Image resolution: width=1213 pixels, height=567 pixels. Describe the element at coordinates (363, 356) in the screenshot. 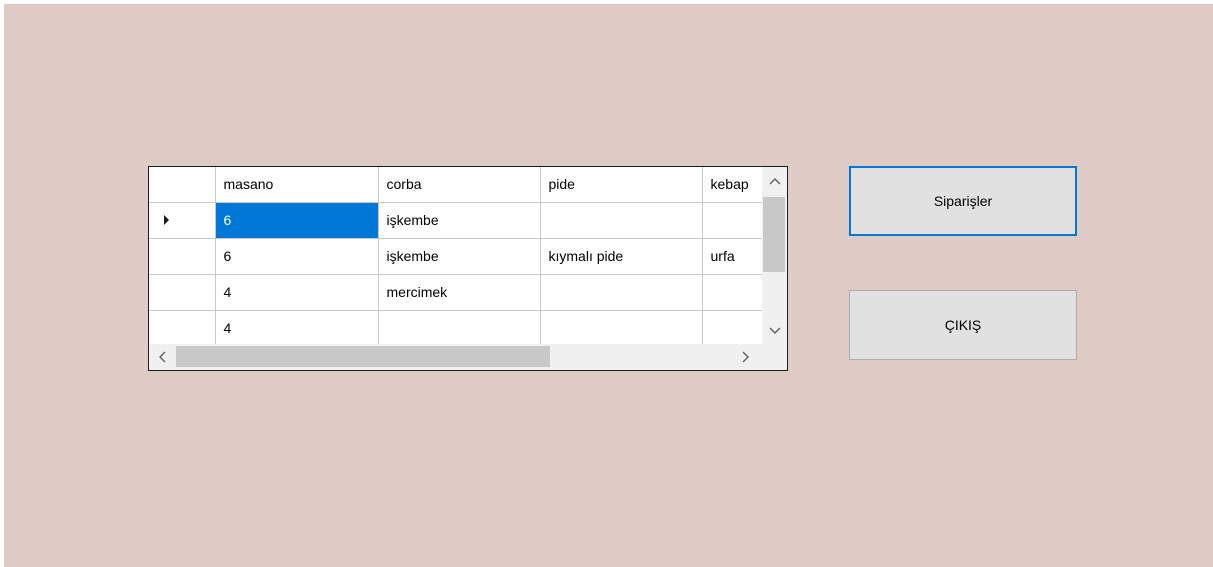

I see `horizontal-scroll-thumb` at that location.